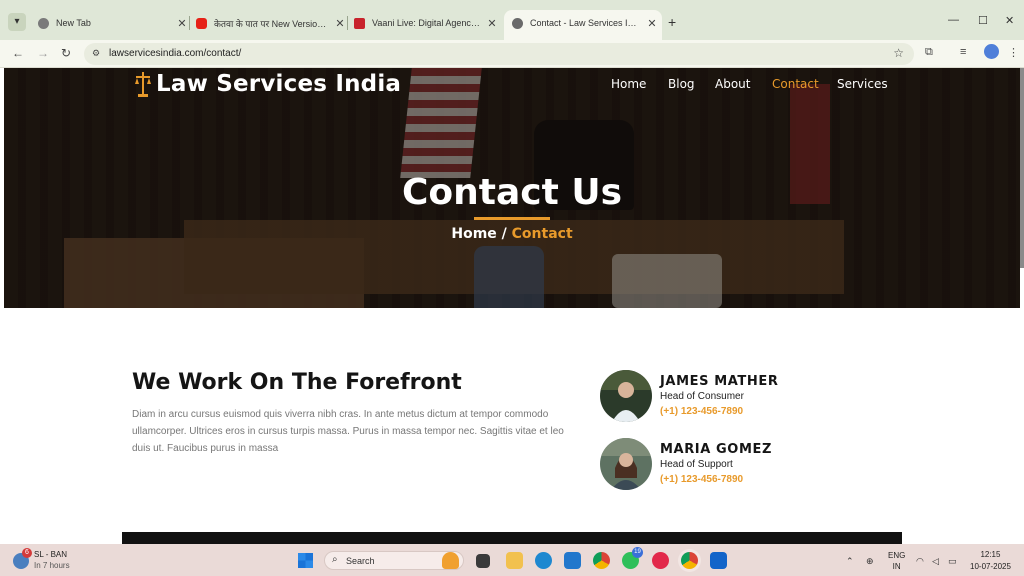  I want to click on site-info-icon: ⚙, so click(98, 54).